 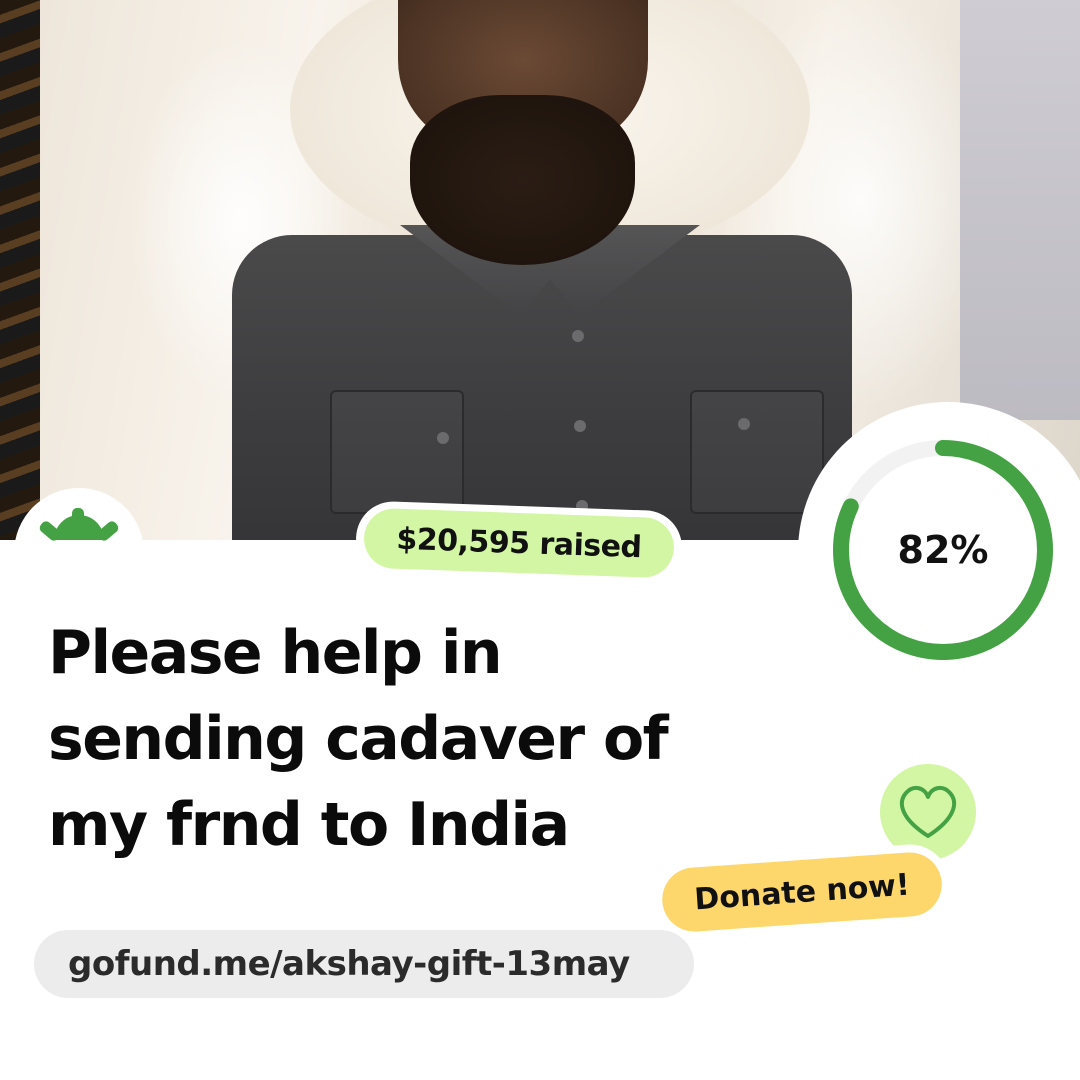 I want to click on donate-now-button: Donate now!, so click(x=802, y=892).